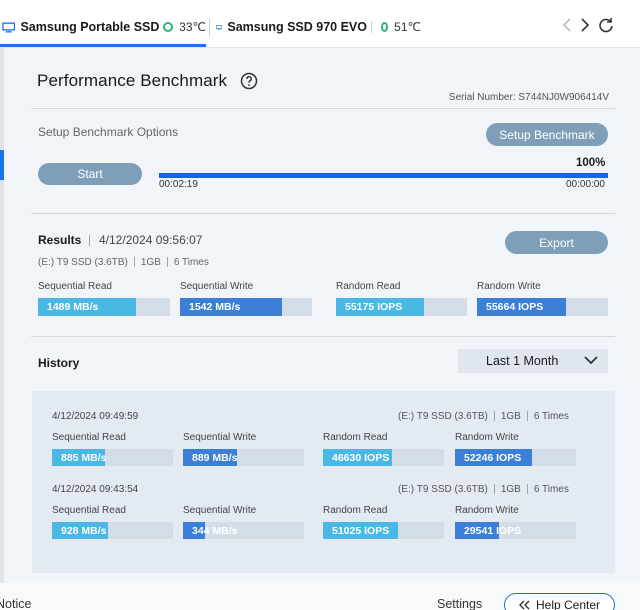 The height and width of the screenshot is (610, 640). I want to click on history-seq-read-bar: 928 MB/s, so click(112, 530).